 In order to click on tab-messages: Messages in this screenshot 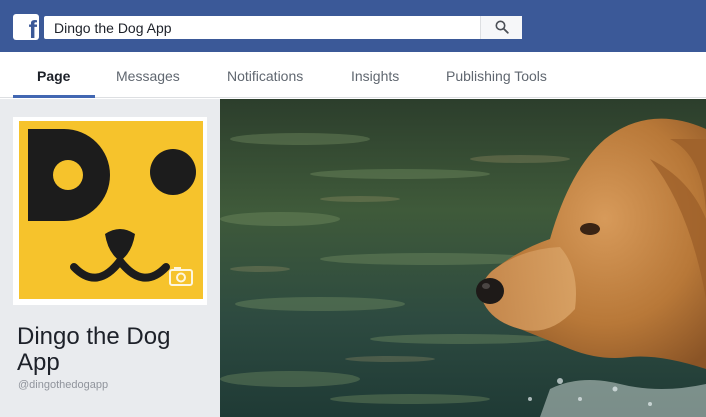, I will do `click(148, 76)`.